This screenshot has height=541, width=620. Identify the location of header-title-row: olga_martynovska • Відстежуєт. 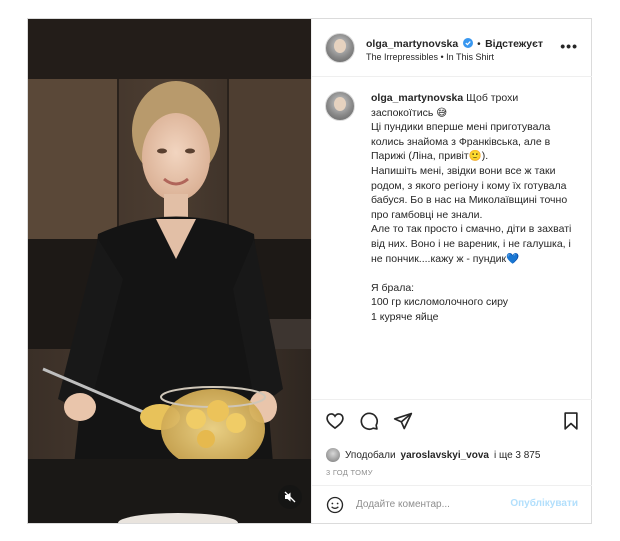
(454, 43).